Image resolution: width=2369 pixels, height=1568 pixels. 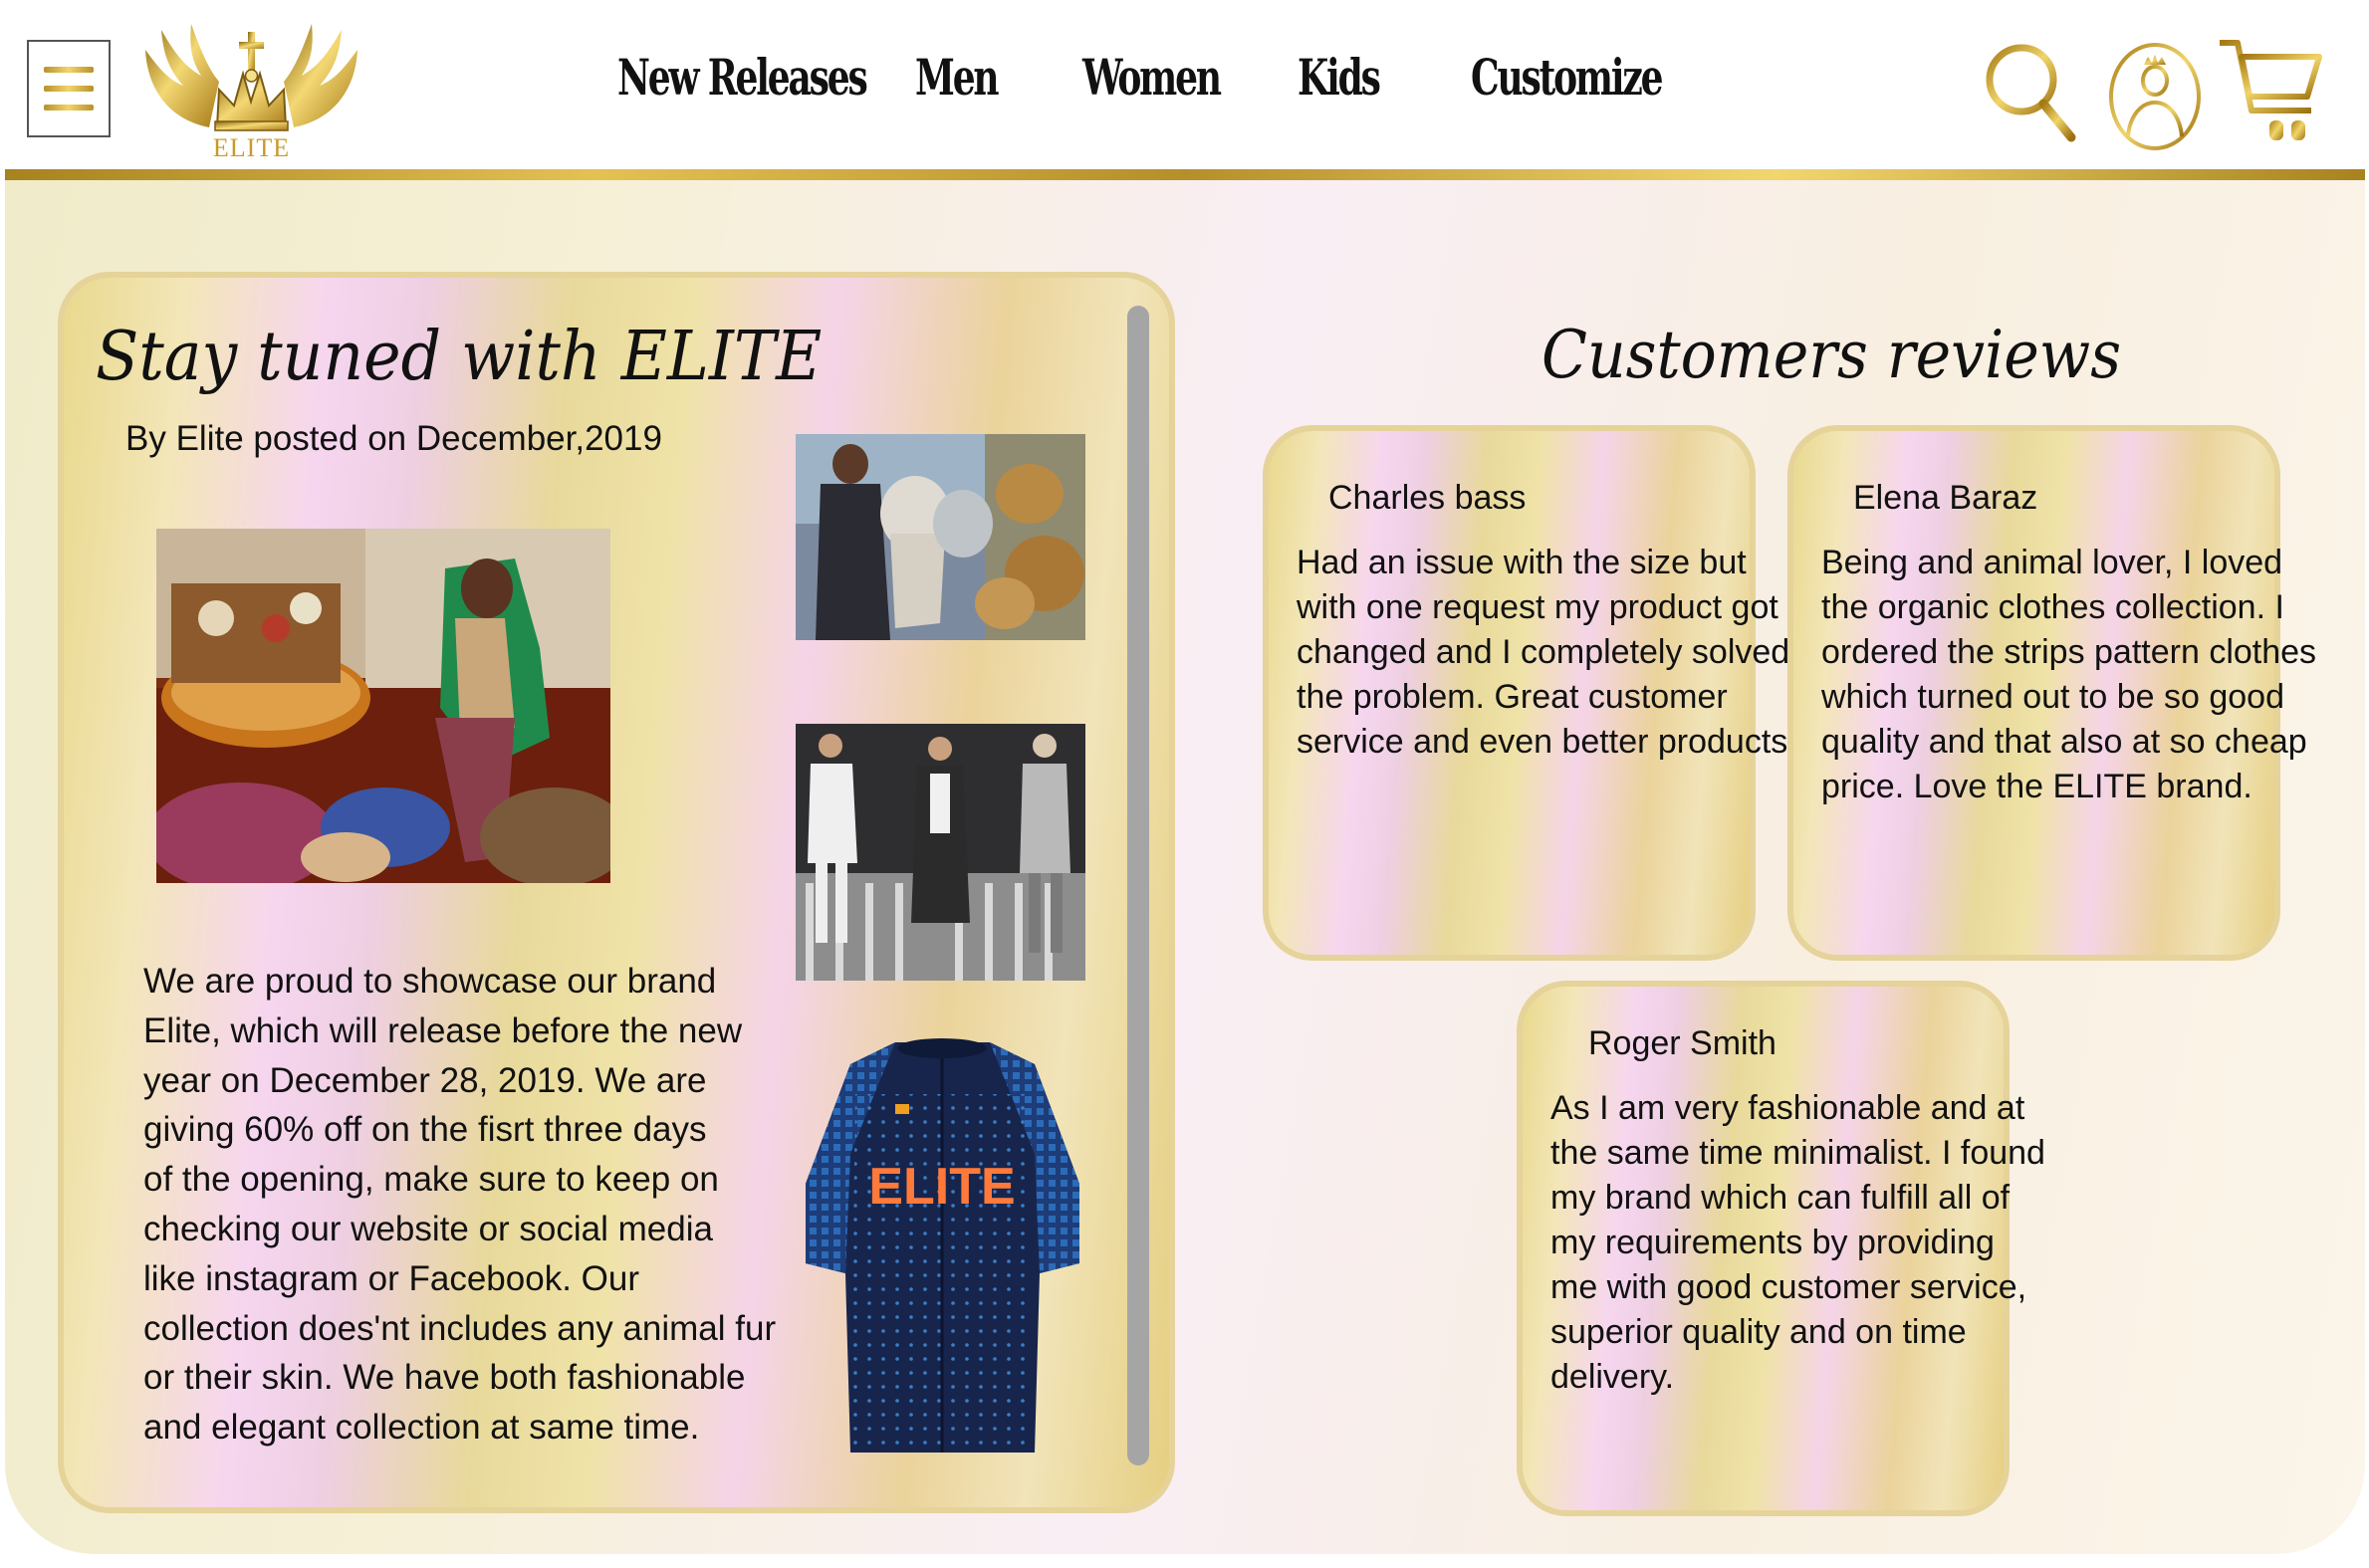 I want to click on reviews-title: Customers reviews, so click(x=1831, y=355).